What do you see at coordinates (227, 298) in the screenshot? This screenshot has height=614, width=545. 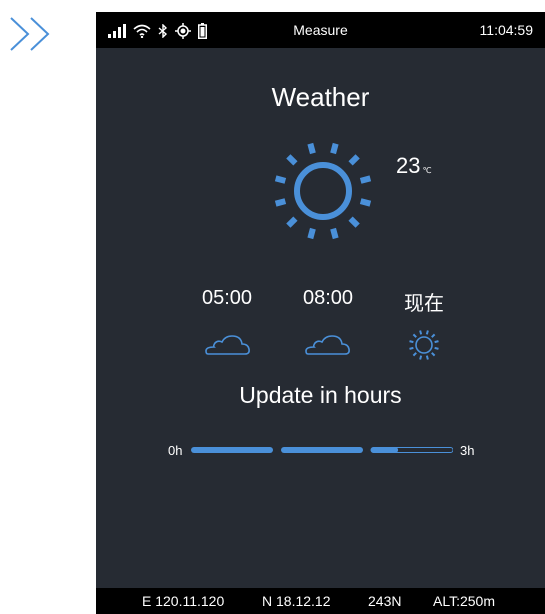 I see `forecast-time-0: 05:00` at bounding box center [227, 298].